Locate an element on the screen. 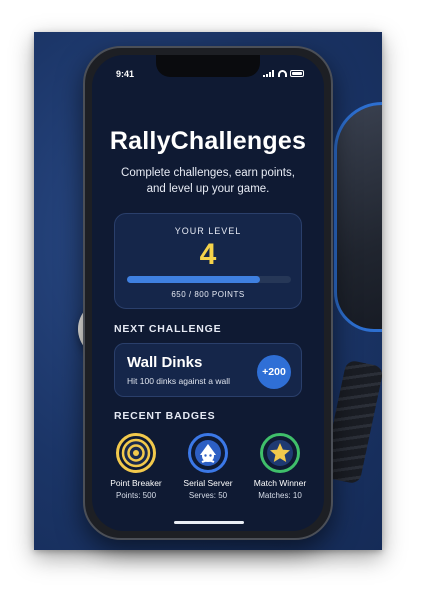  badge-name: Match Winner is located at coordinates (280, 483).